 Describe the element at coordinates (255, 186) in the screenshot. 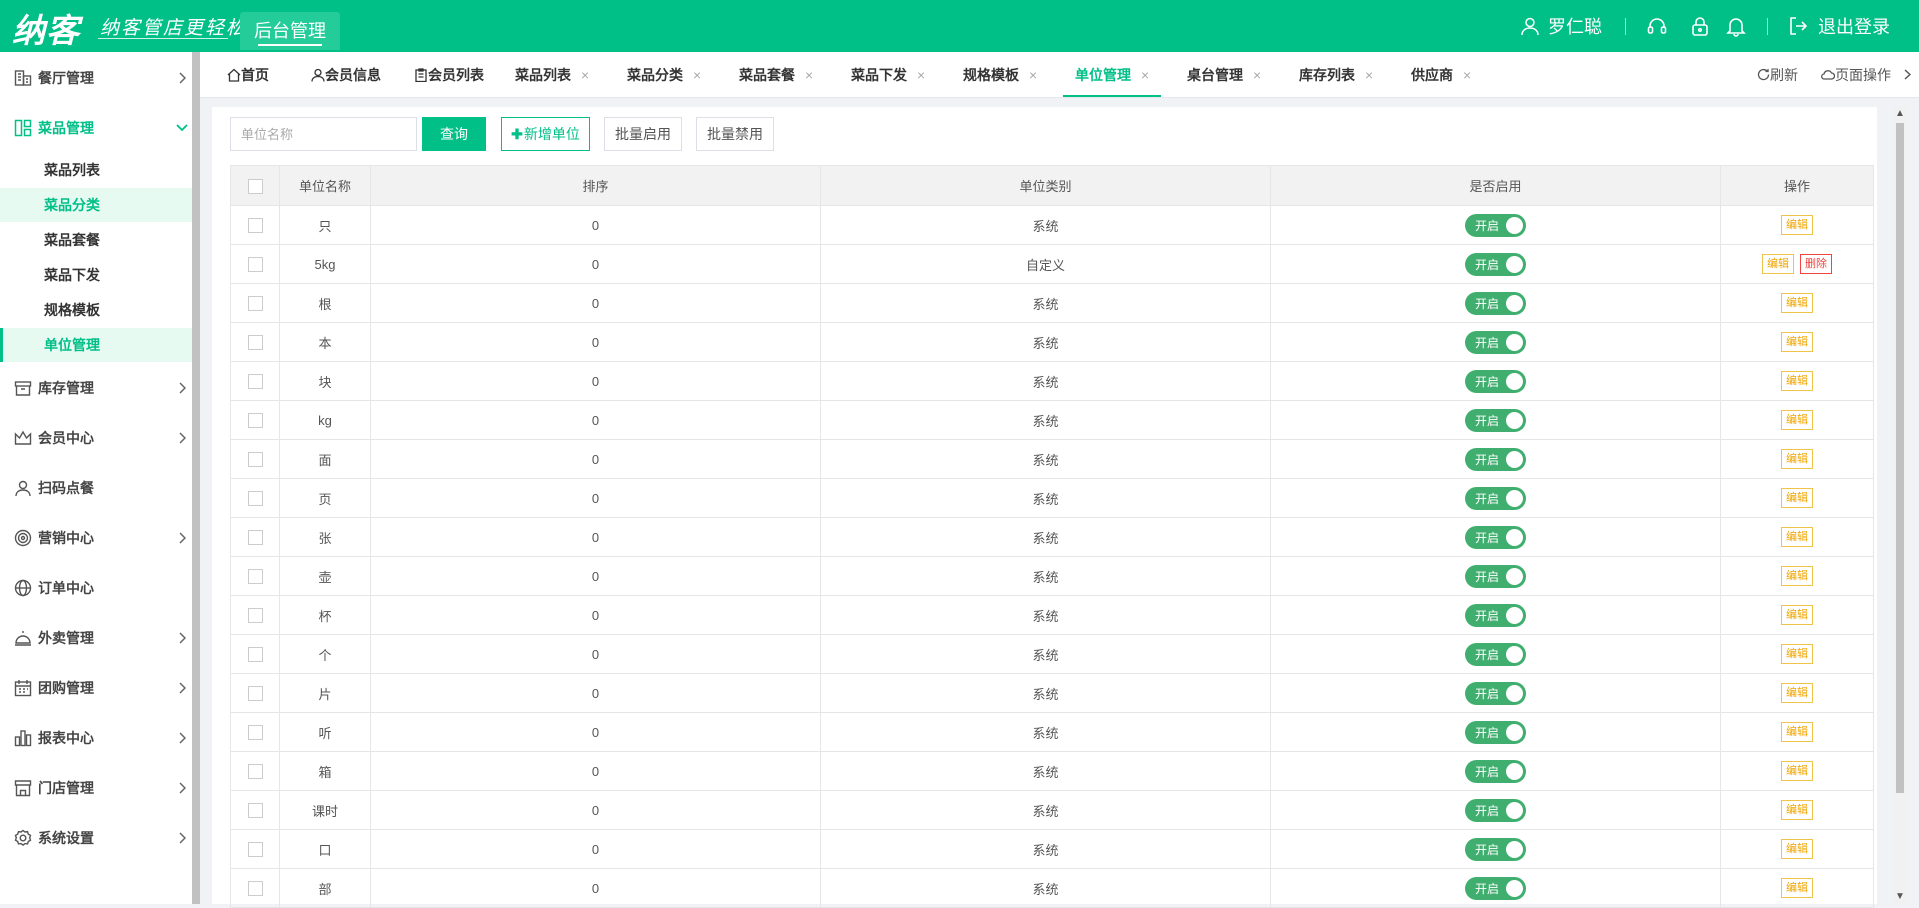

I see `select-all-checkbox` at that location.